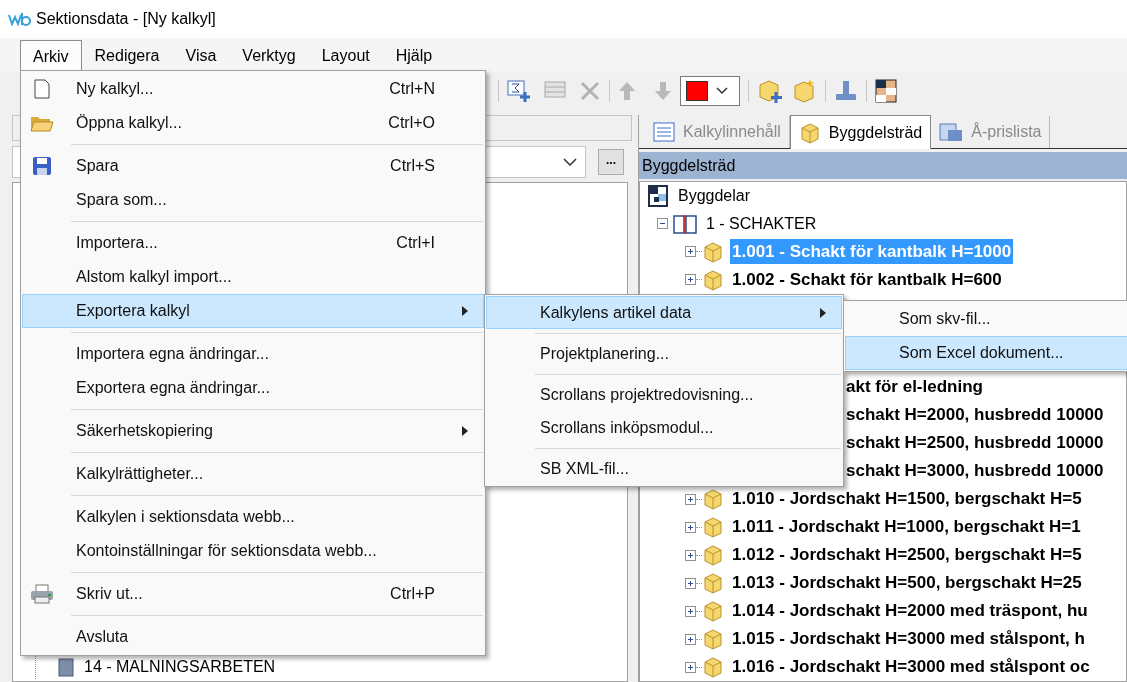 Image resolution: width=1127 pixels, height=682 pixels. I want to click on app-logo-icon, so click(20, 19).